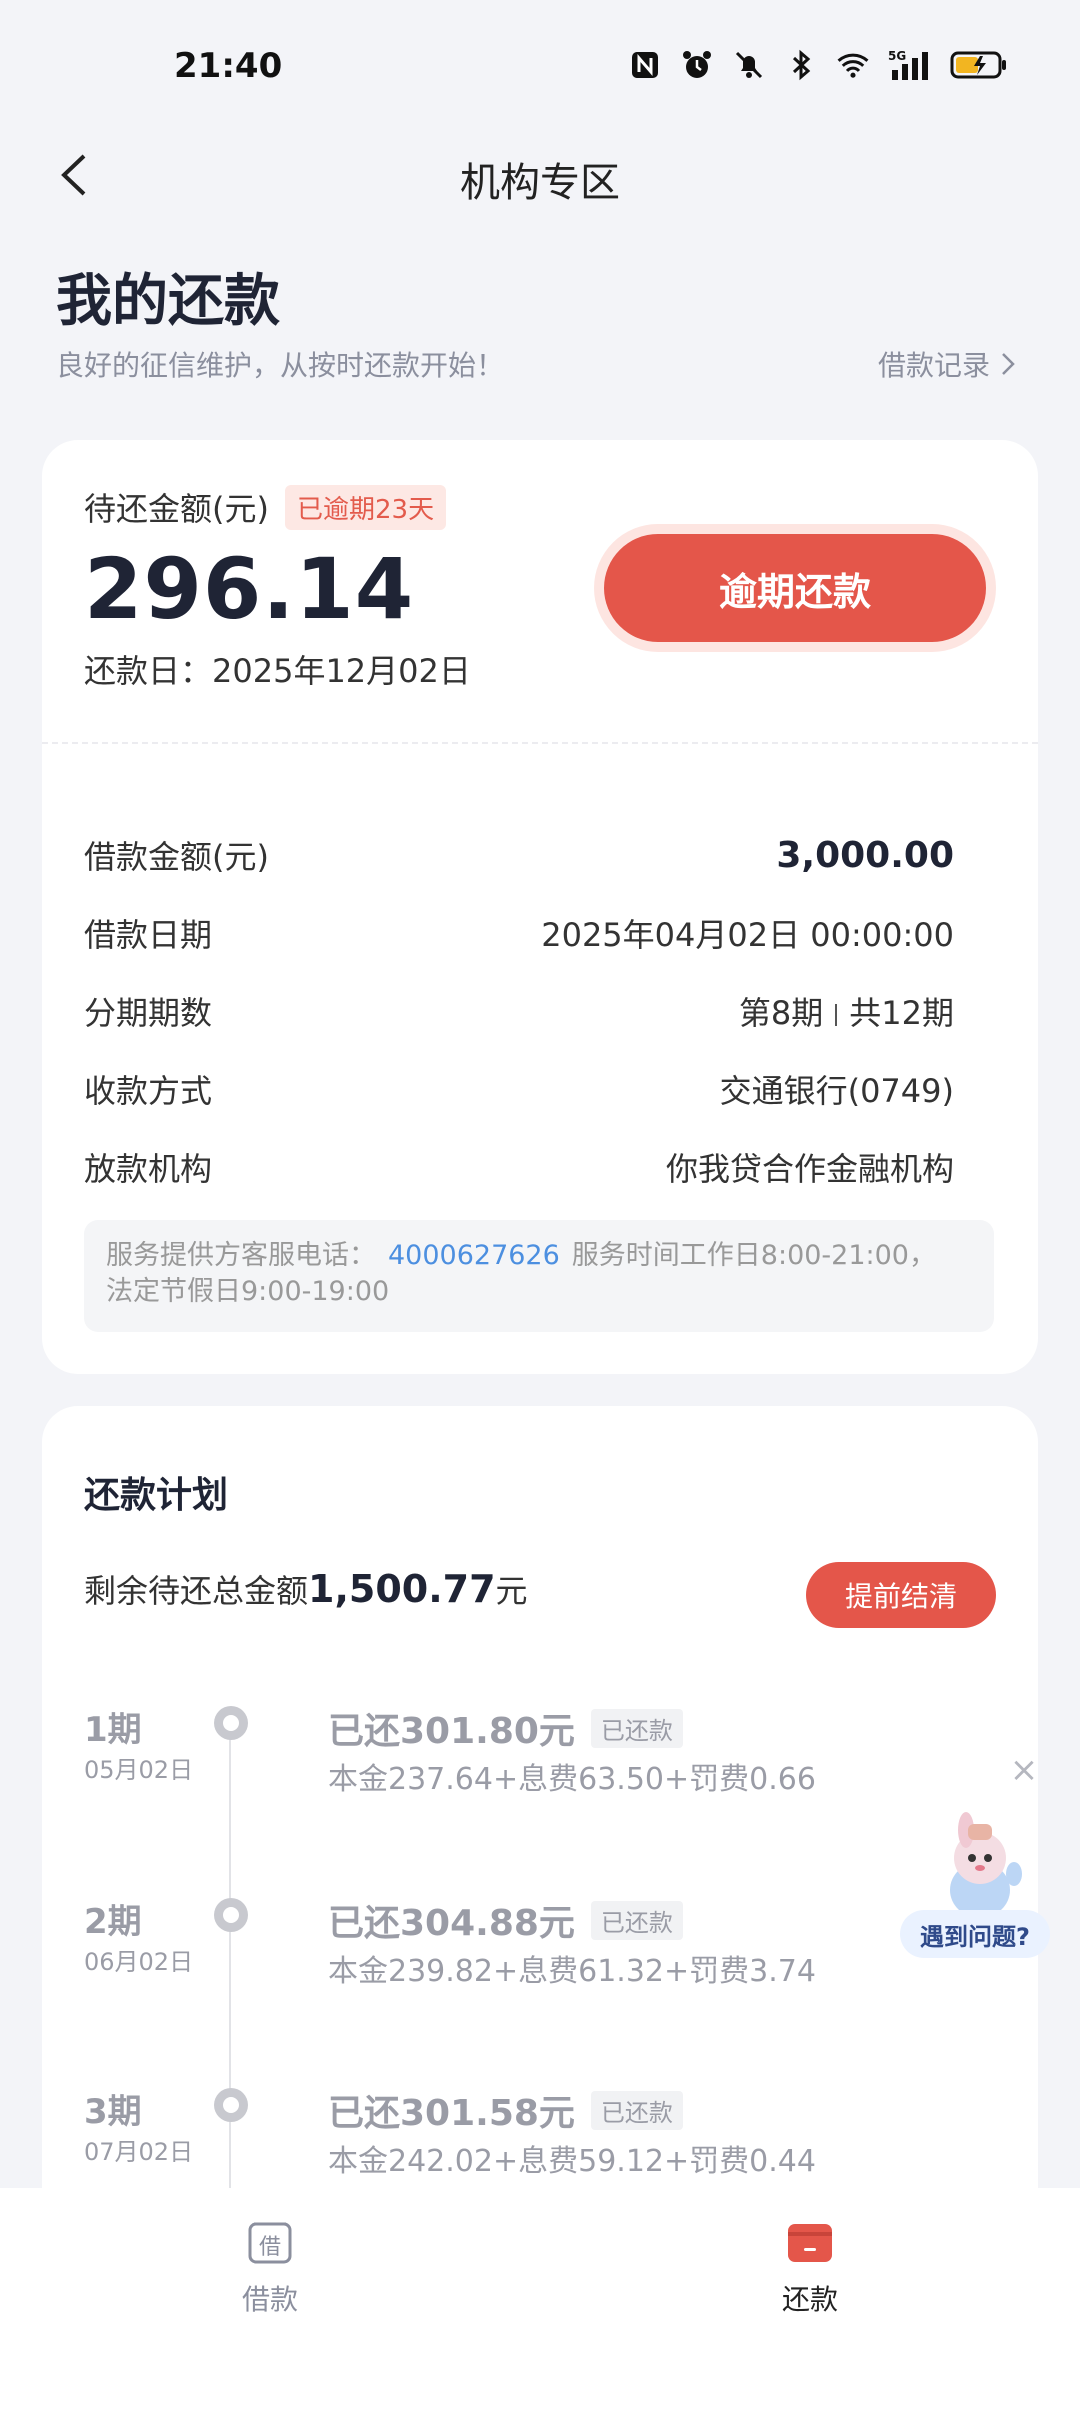 The image size is (1080, 2412). Describe the element at coordinates (519, 855) in the screenshot. I see `detail-row-loan-amount: 借款金额(元) 3,000.00` at that location.